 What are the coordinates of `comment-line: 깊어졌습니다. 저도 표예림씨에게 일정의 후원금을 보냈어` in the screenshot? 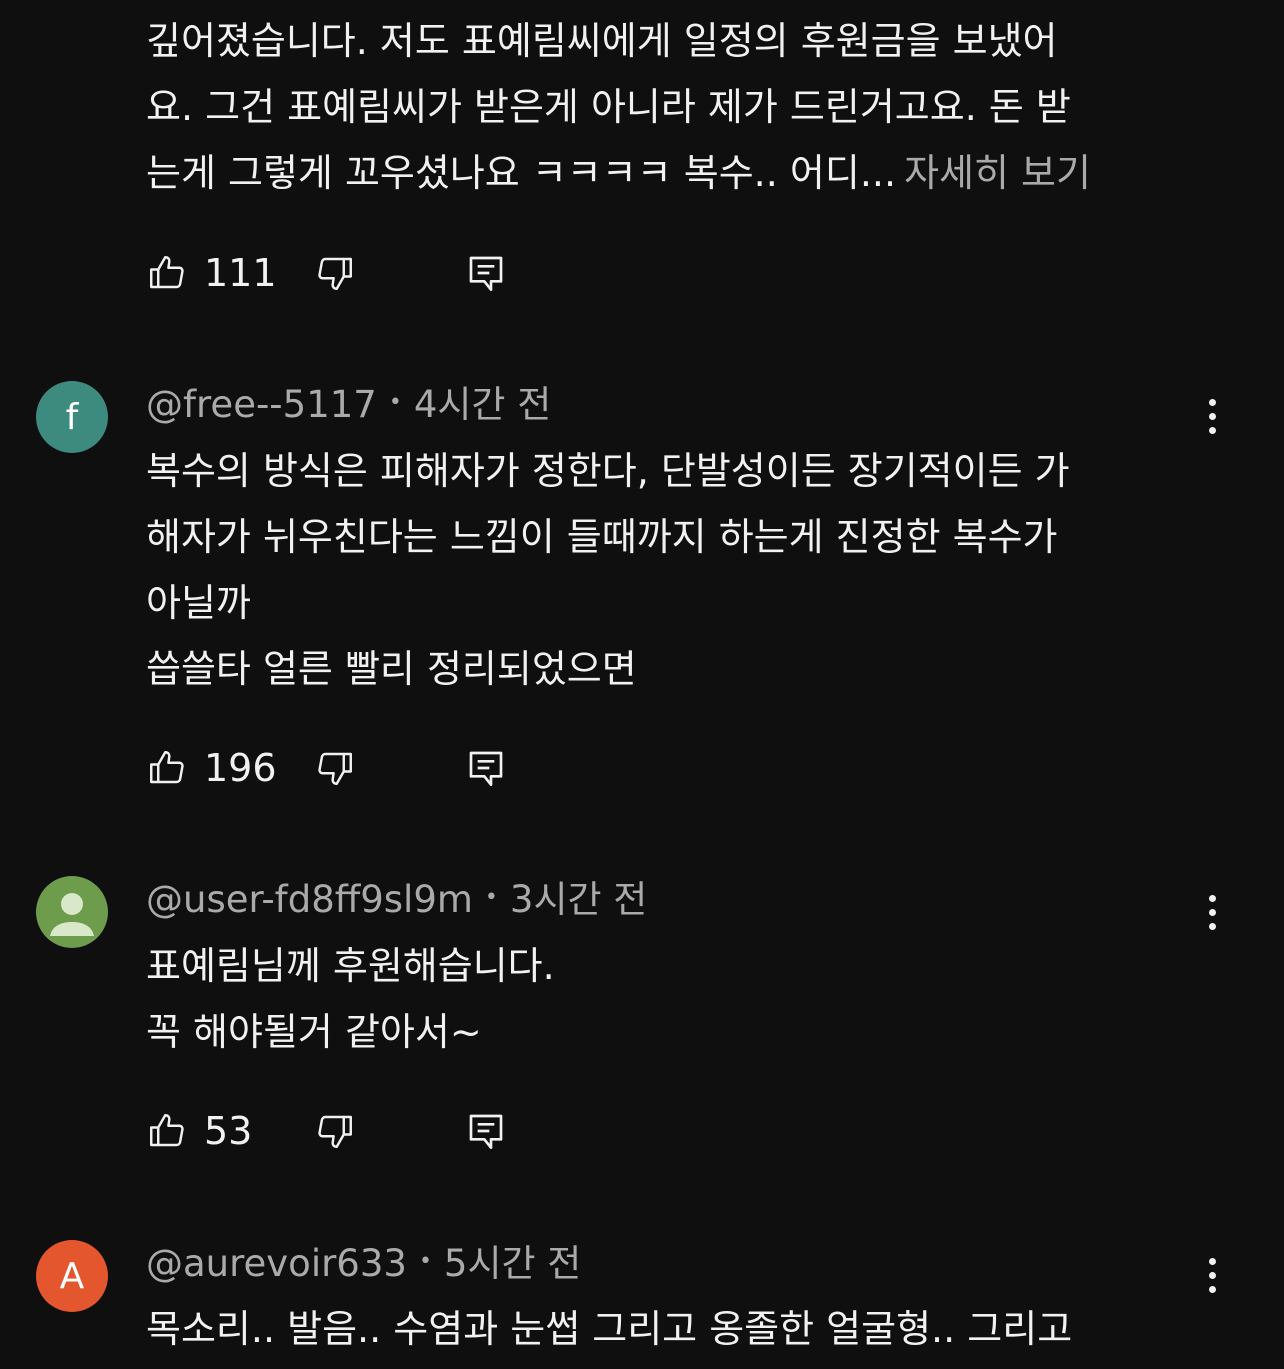 It's located at (602, 41).